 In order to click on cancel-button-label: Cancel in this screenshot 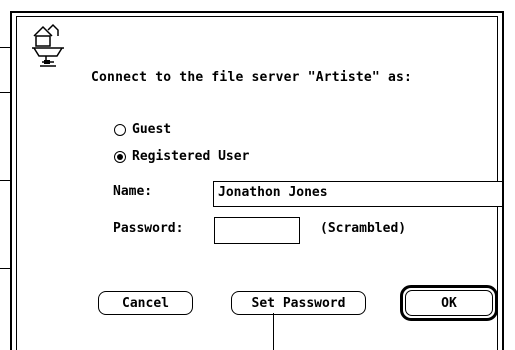, I will do `click(145, 303)`.